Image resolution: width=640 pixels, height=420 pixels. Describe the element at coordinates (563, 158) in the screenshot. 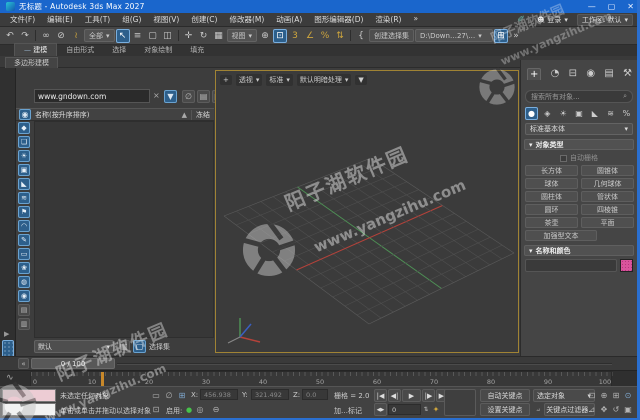

I see `checkbox-icon` at that location.